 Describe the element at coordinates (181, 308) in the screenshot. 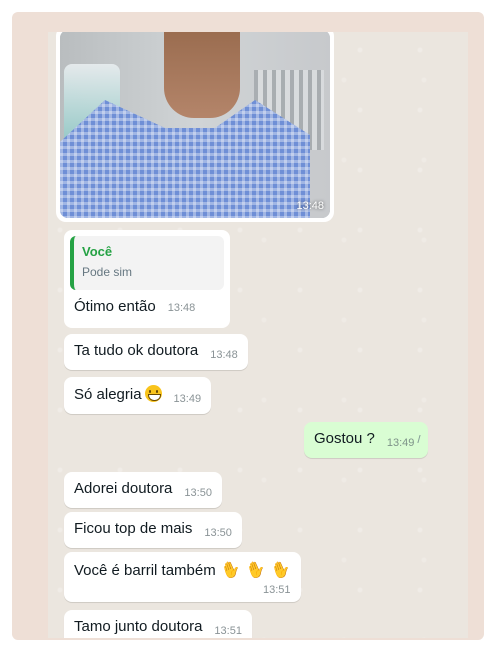

I see `reply-time: 13:48` at that location.